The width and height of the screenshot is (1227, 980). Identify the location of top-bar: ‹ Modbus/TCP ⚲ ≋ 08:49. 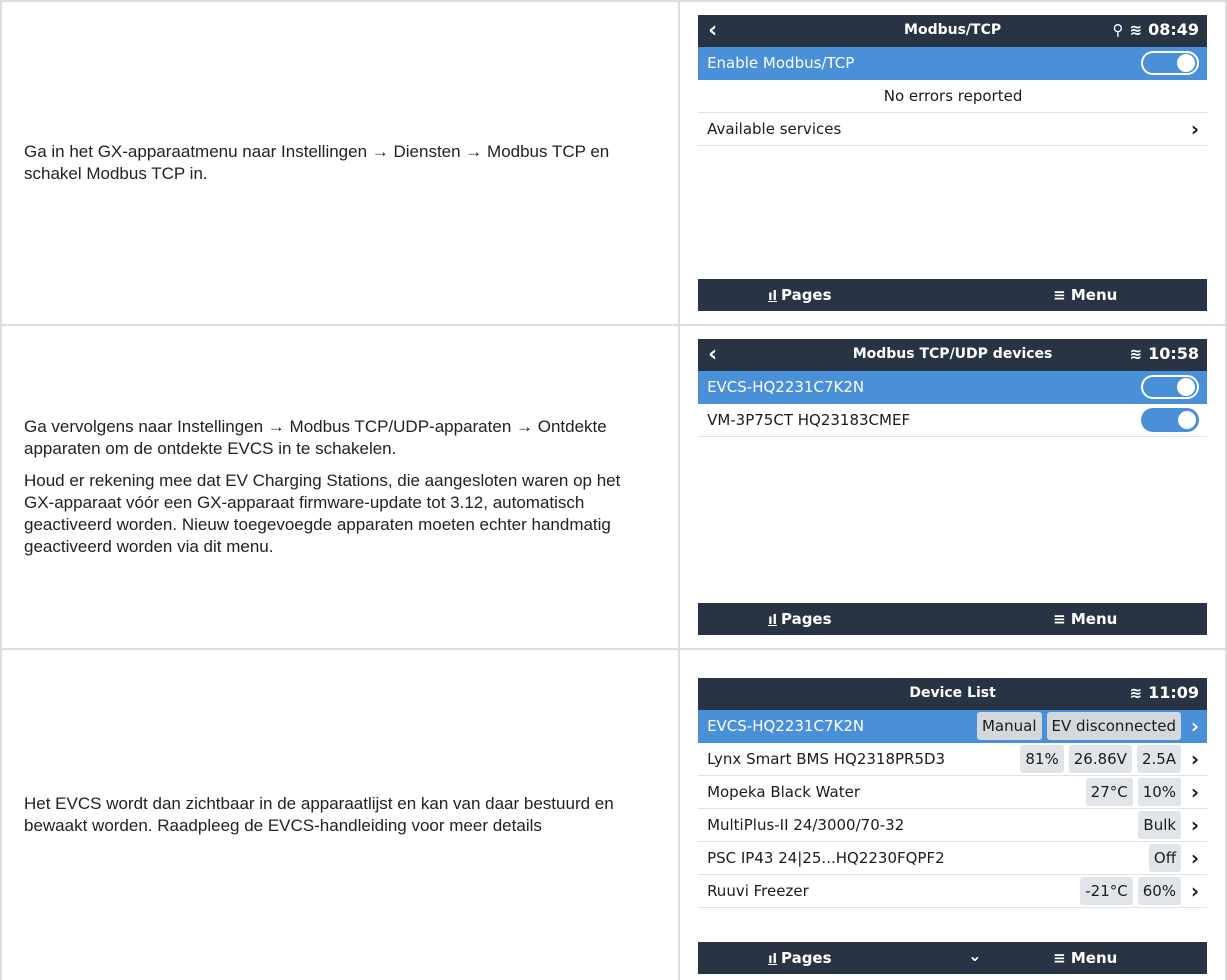
(953, 31).